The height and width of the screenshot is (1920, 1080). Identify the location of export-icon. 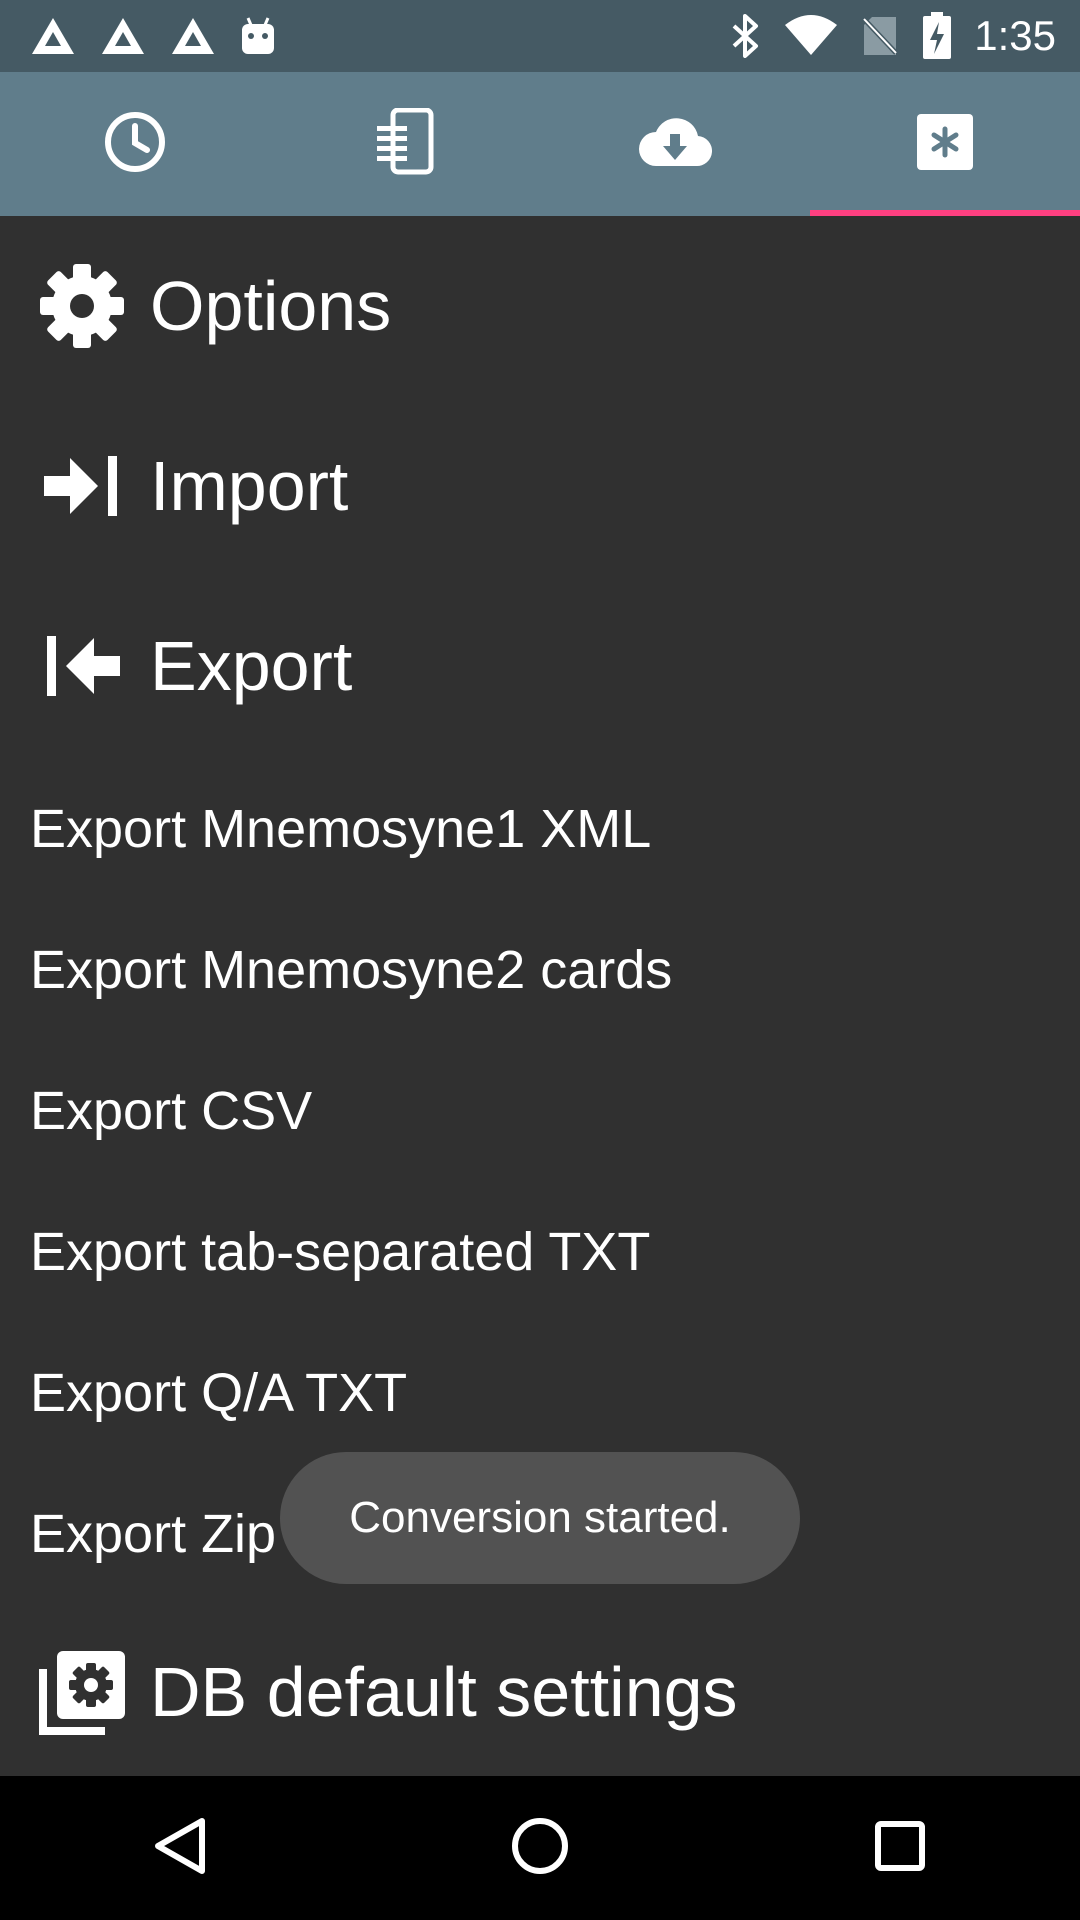
(82, 666).